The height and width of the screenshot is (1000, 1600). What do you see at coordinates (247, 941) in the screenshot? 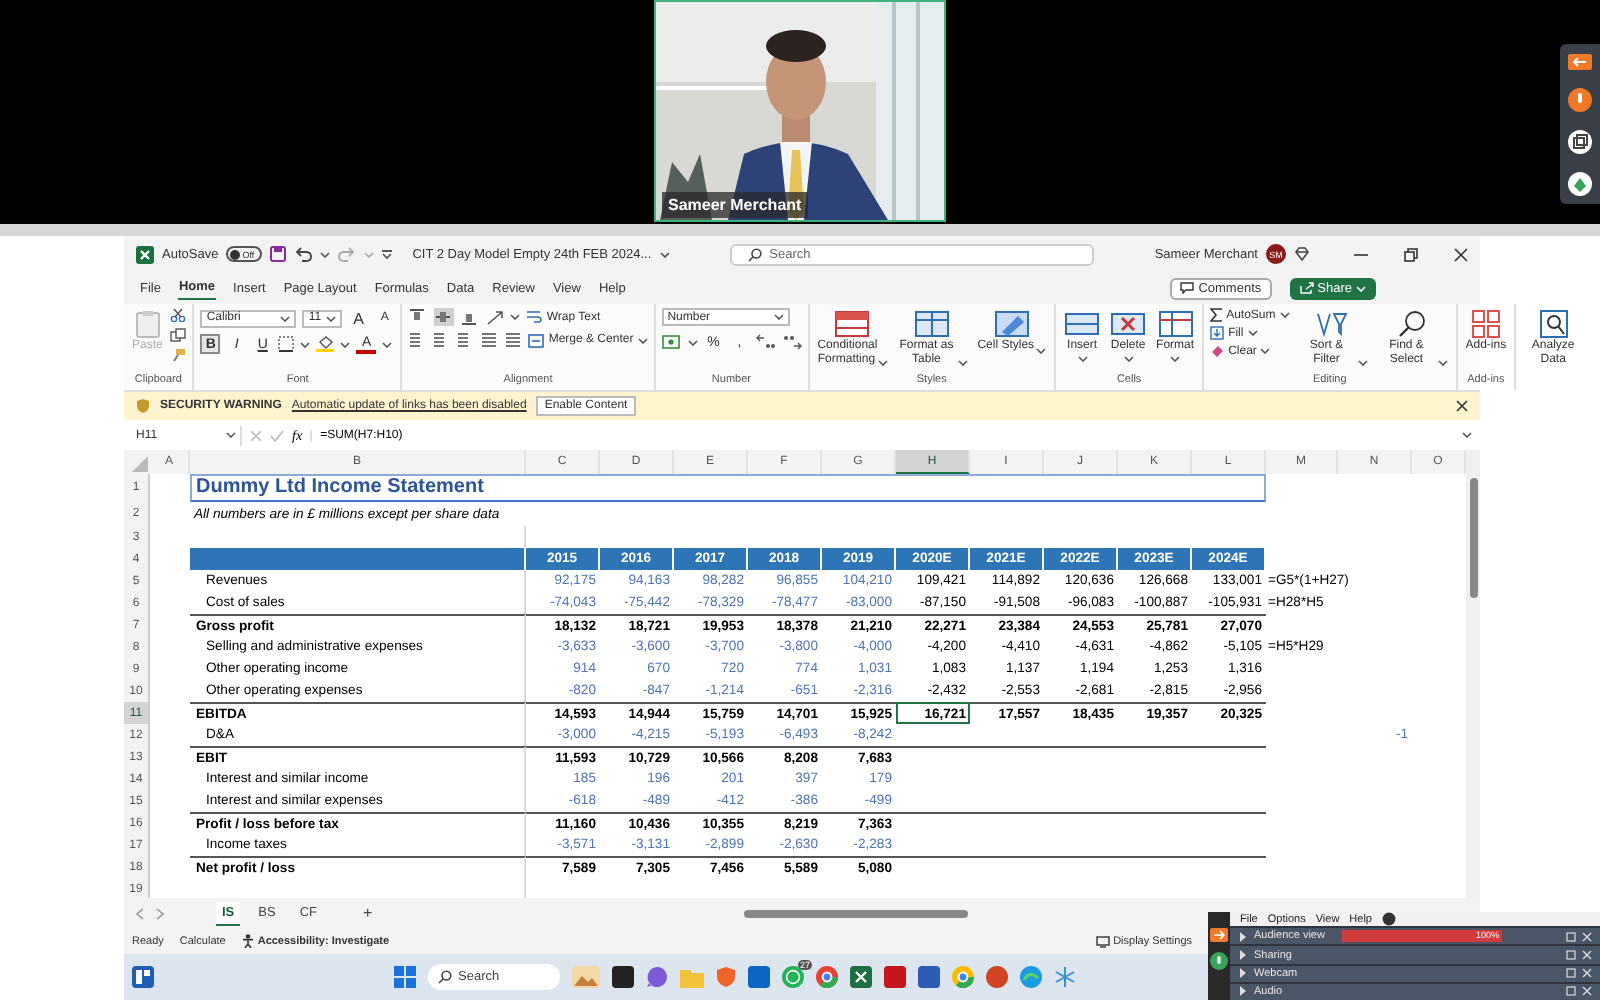
I see `person-icon` at bounding box center [247, 941].